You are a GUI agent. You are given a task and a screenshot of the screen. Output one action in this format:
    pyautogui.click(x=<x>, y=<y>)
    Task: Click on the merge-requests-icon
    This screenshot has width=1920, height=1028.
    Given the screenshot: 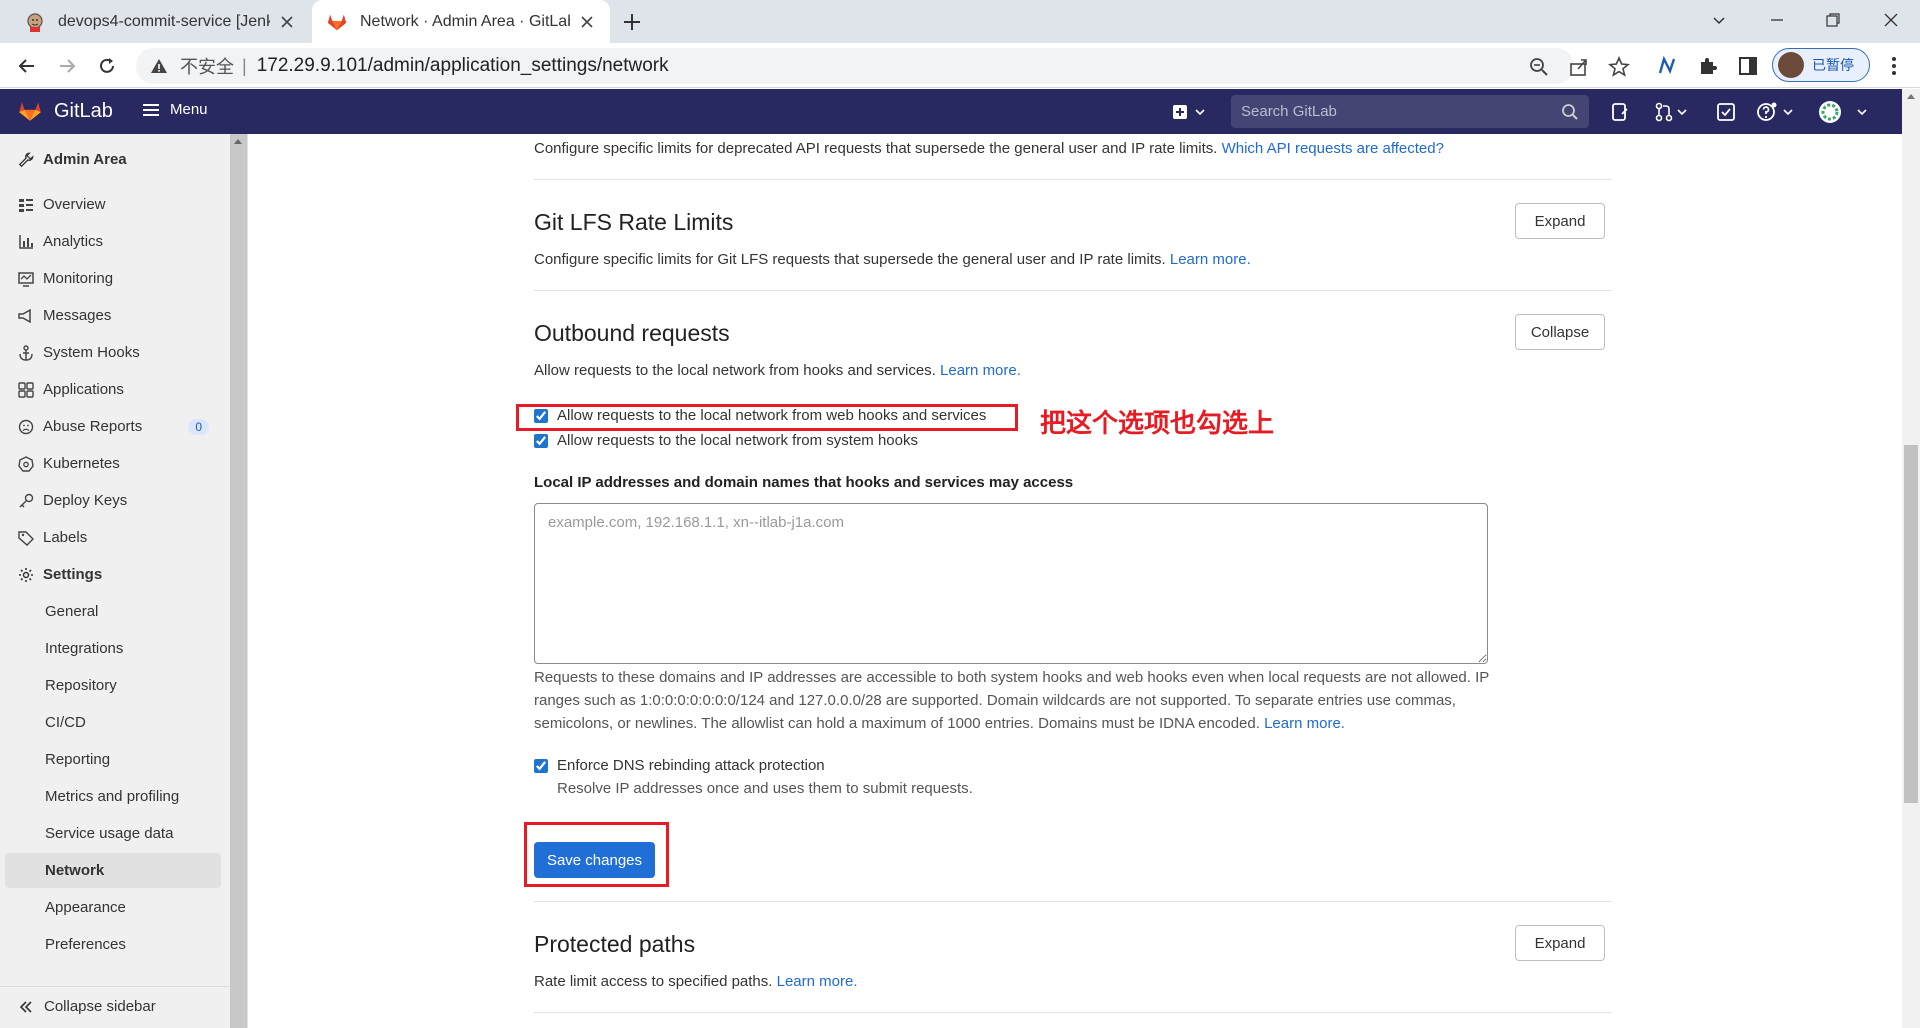 What is the action you would take?
    pyautogui.click(x=1672, y=112)
    